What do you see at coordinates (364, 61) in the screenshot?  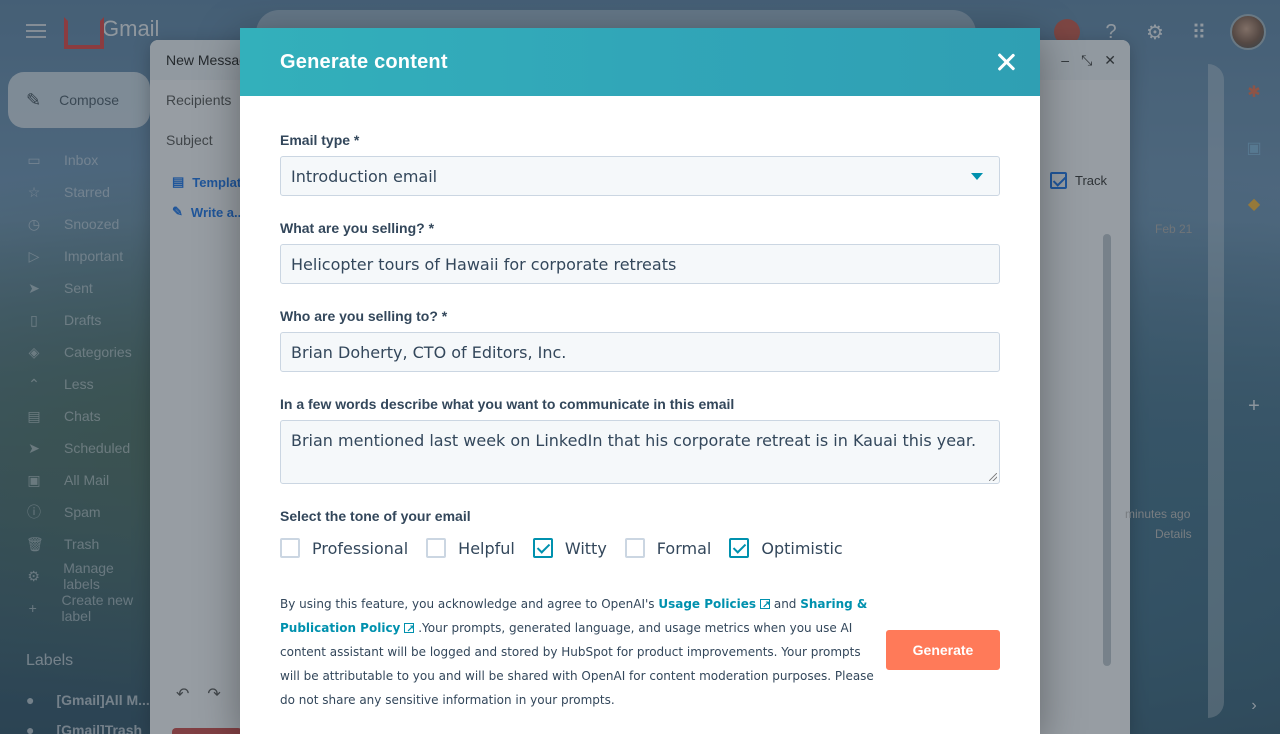 I see `modal-title: Generate content` at bounding box center [364, 61].